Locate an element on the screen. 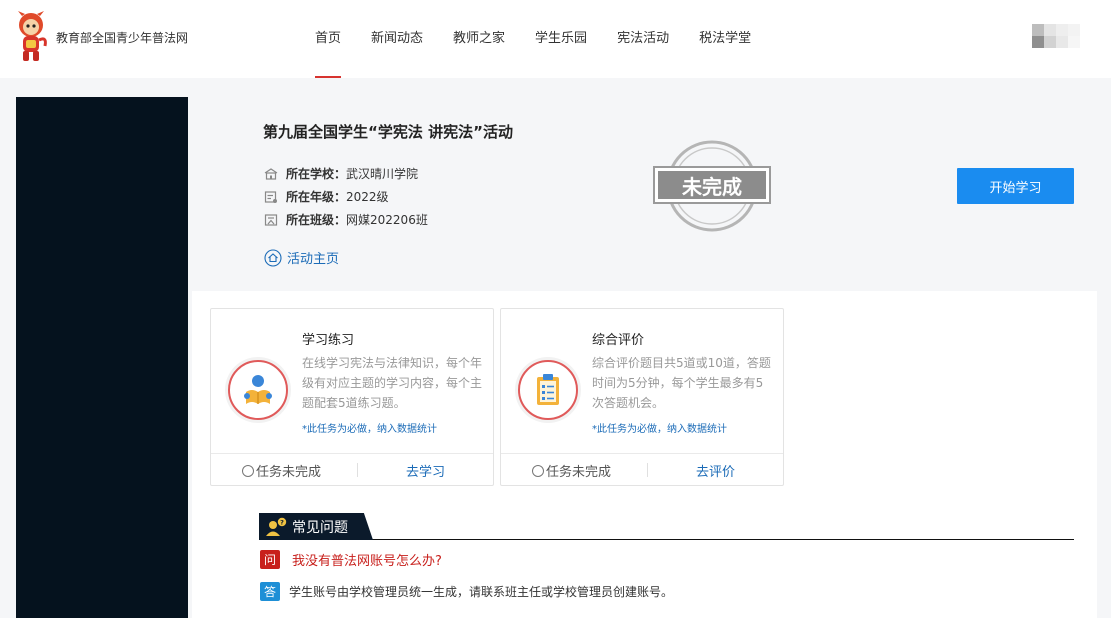 The width and height of the screenshot is (1111, 618). user-avatar is located at coordinates (1056, 36).